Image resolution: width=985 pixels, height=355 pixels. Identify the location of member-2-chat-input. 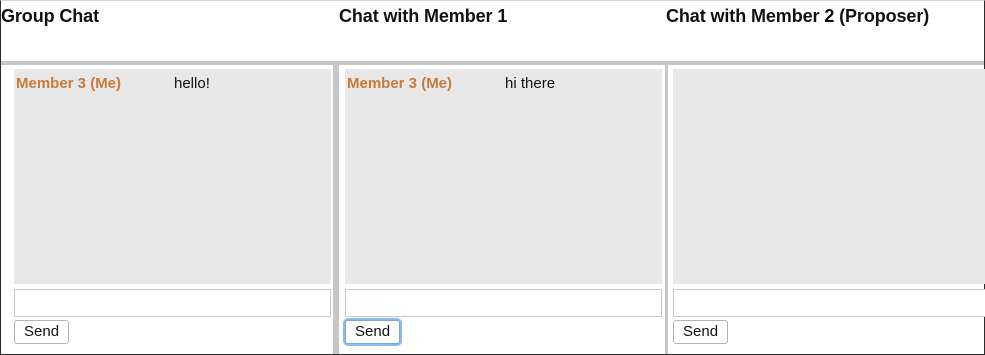
(829, 303).